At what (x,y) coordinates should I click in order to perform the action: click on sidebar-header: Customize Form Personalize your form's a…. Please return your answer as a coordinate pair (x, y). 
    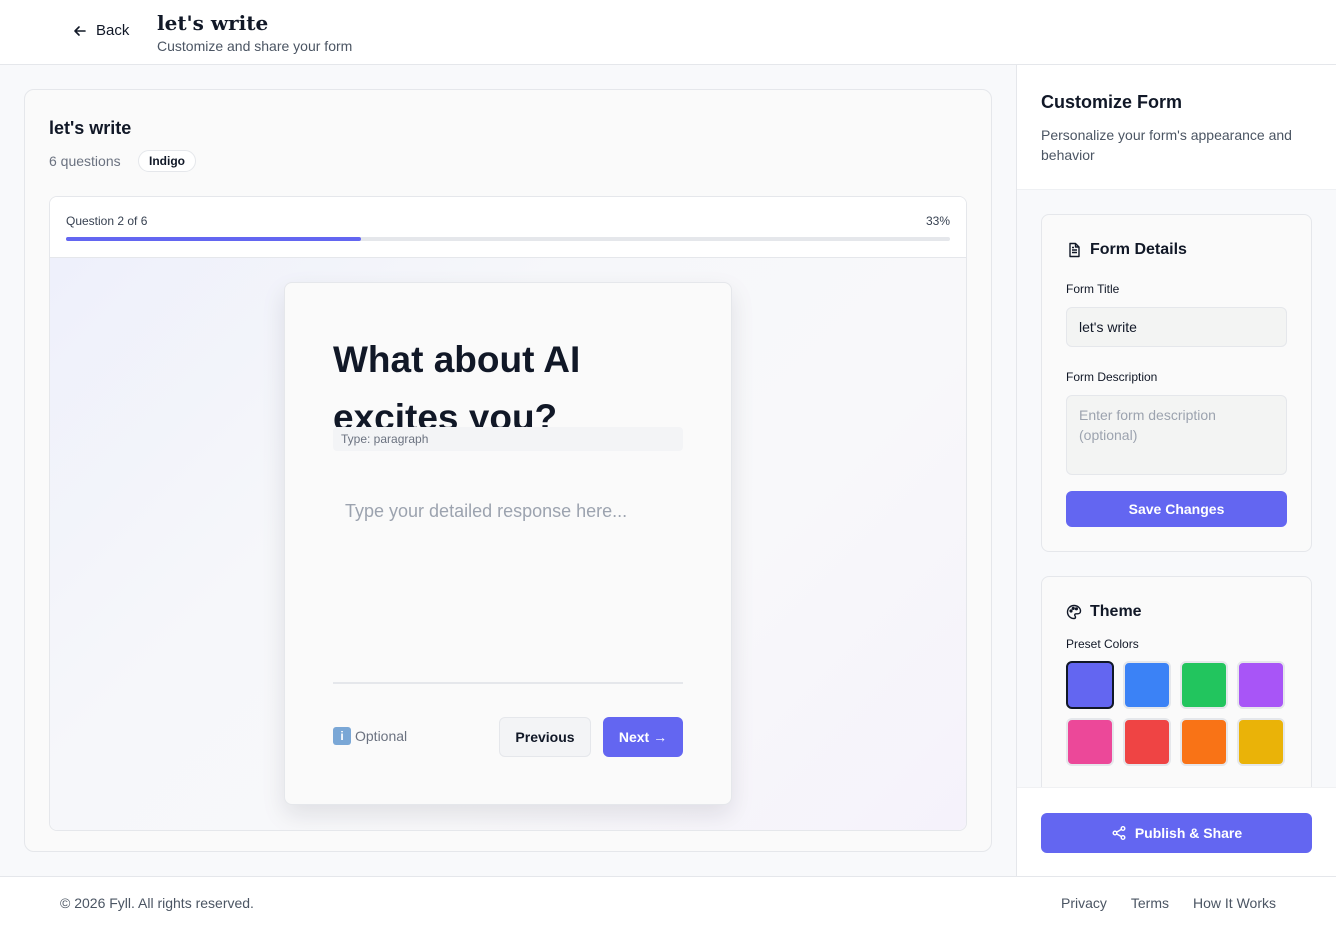
    Looking at the image, I should click on (1176, 127).